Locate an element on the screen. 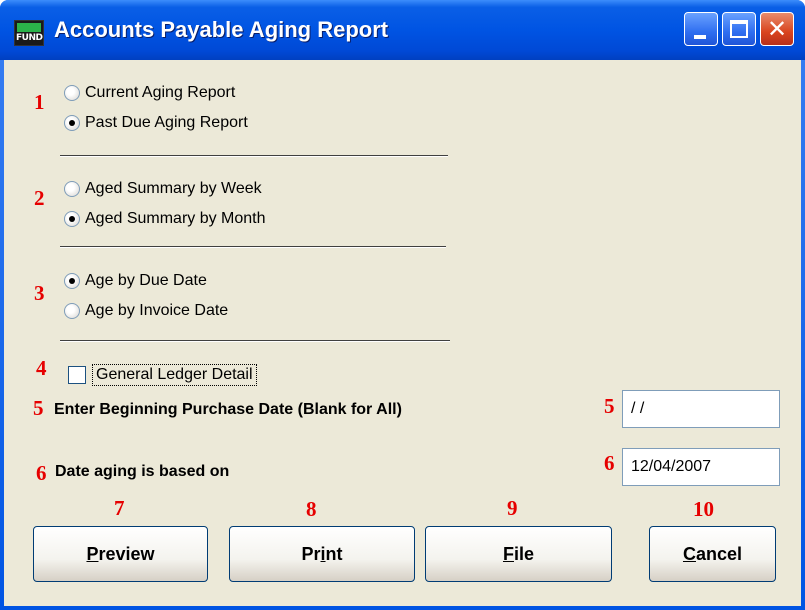  radio-current-aging: Current Aging Report is located at coordinates (149, 93).